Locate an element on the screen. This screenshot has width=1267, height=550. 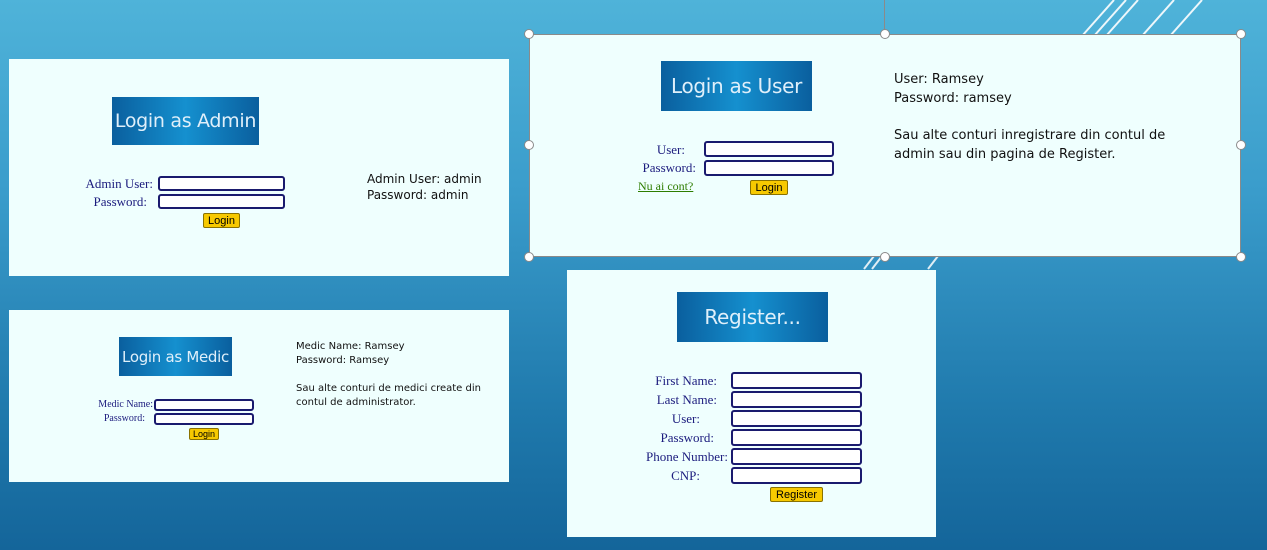
user-info-password: Password: ramsey is located at coordinates (953, 98).